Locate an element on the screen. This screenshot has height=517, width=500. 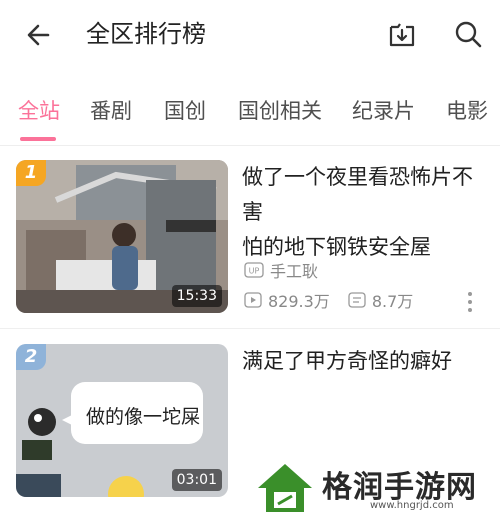
author-row: UP 手工耿 is located at coordinates (281, 270).